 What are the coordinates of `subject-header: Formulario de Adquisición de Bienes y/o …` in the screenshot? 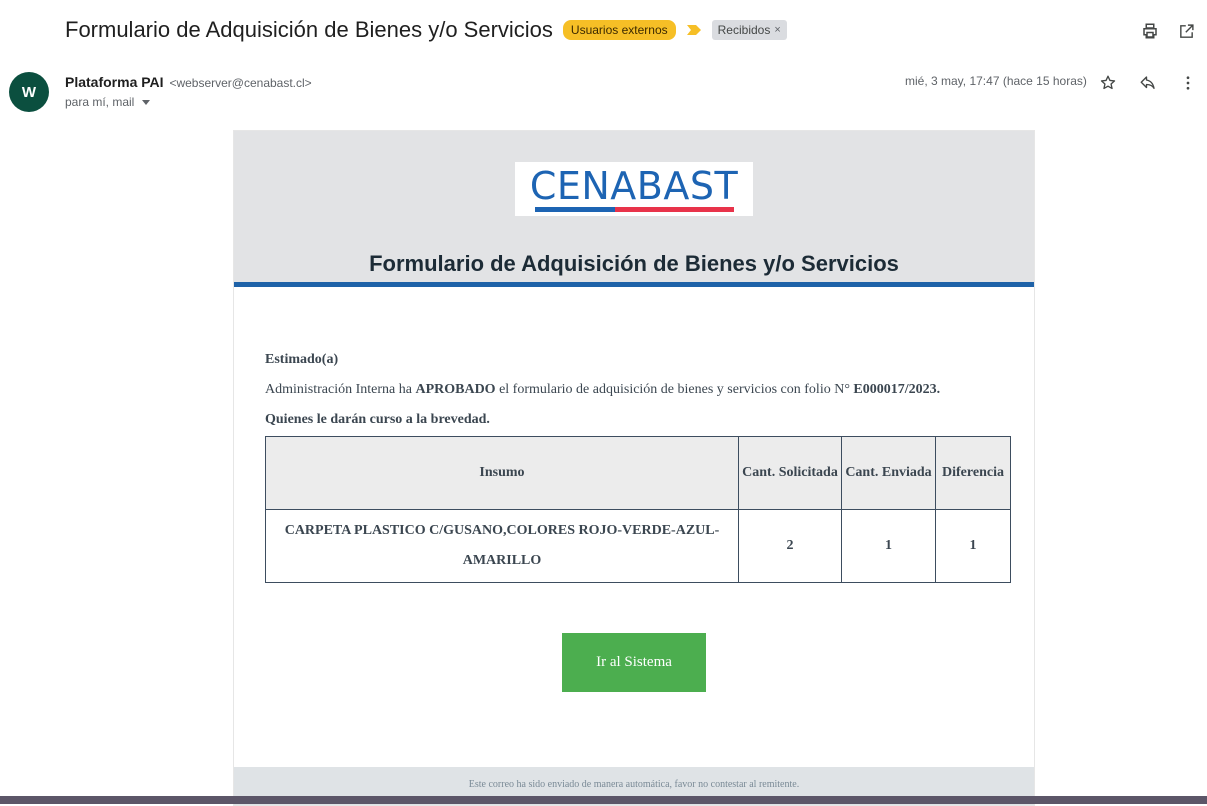 It's located at (426, 30).